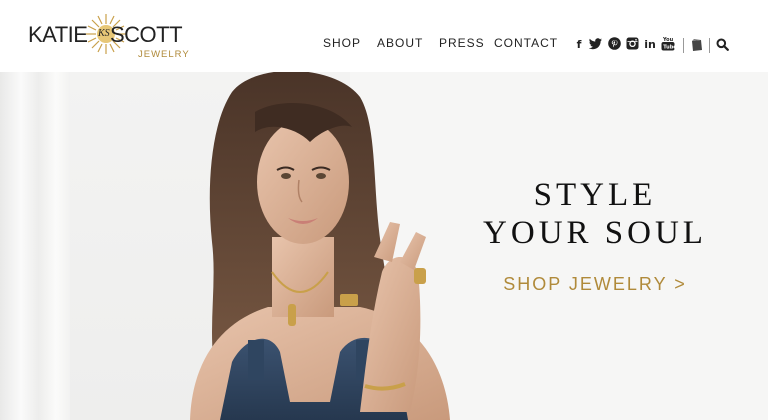  I want to click on svg-text: You, so click(668, 40).